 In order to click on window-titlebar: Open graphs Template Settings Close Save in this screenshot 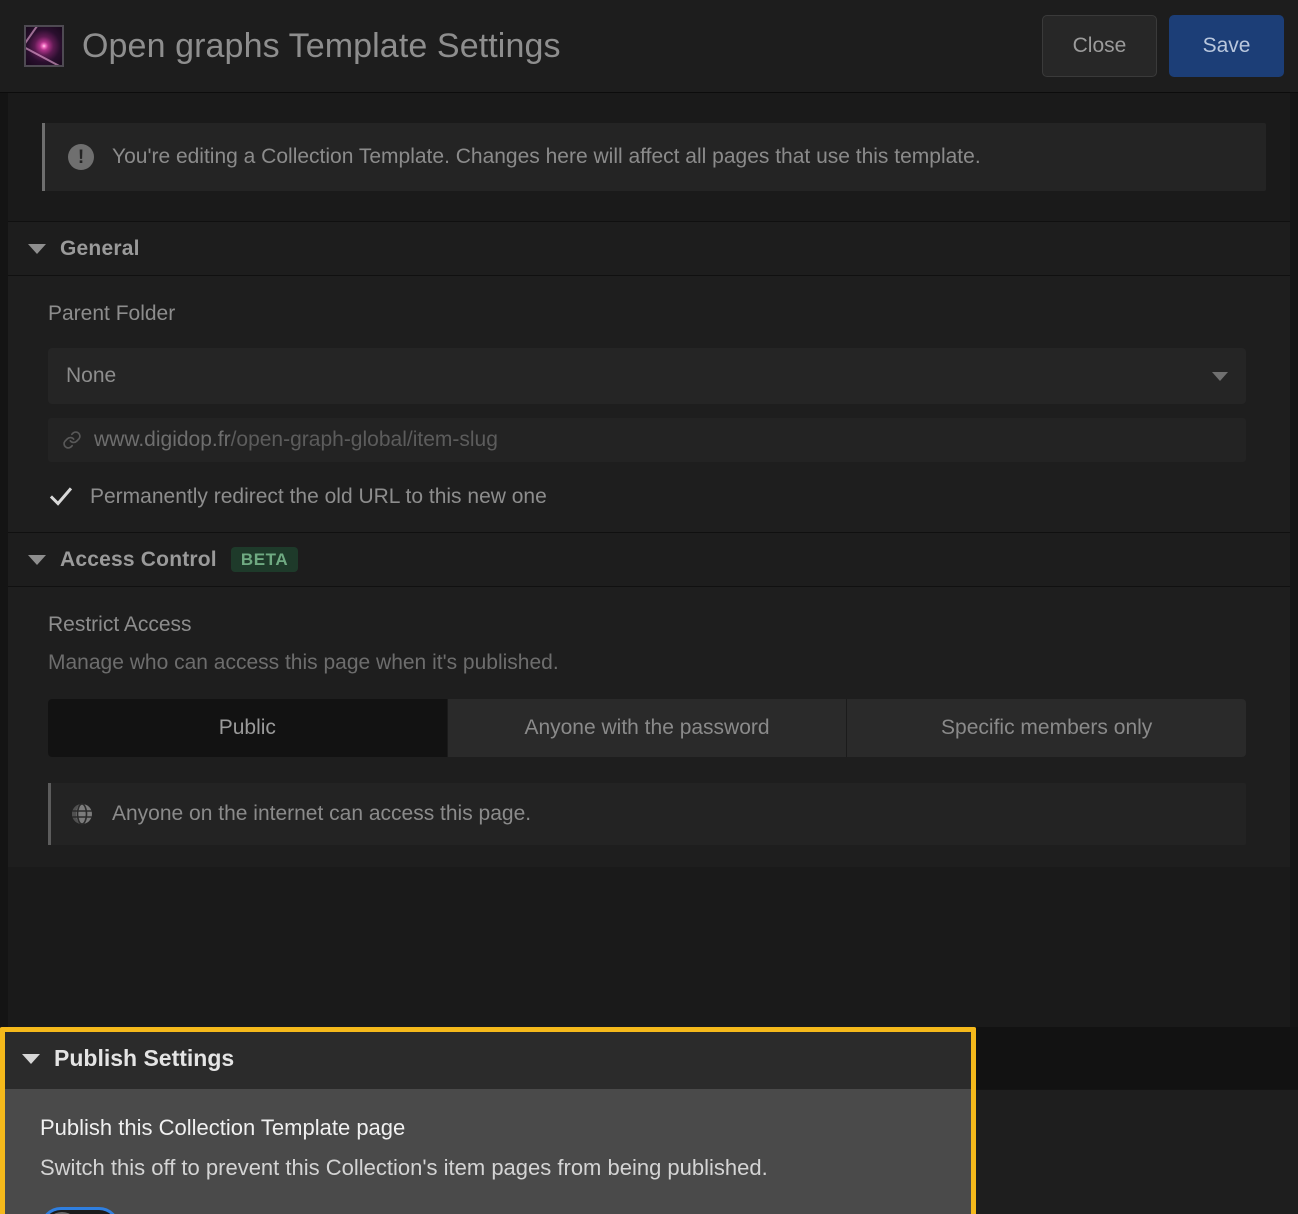, I will do `click(649, 46)`.